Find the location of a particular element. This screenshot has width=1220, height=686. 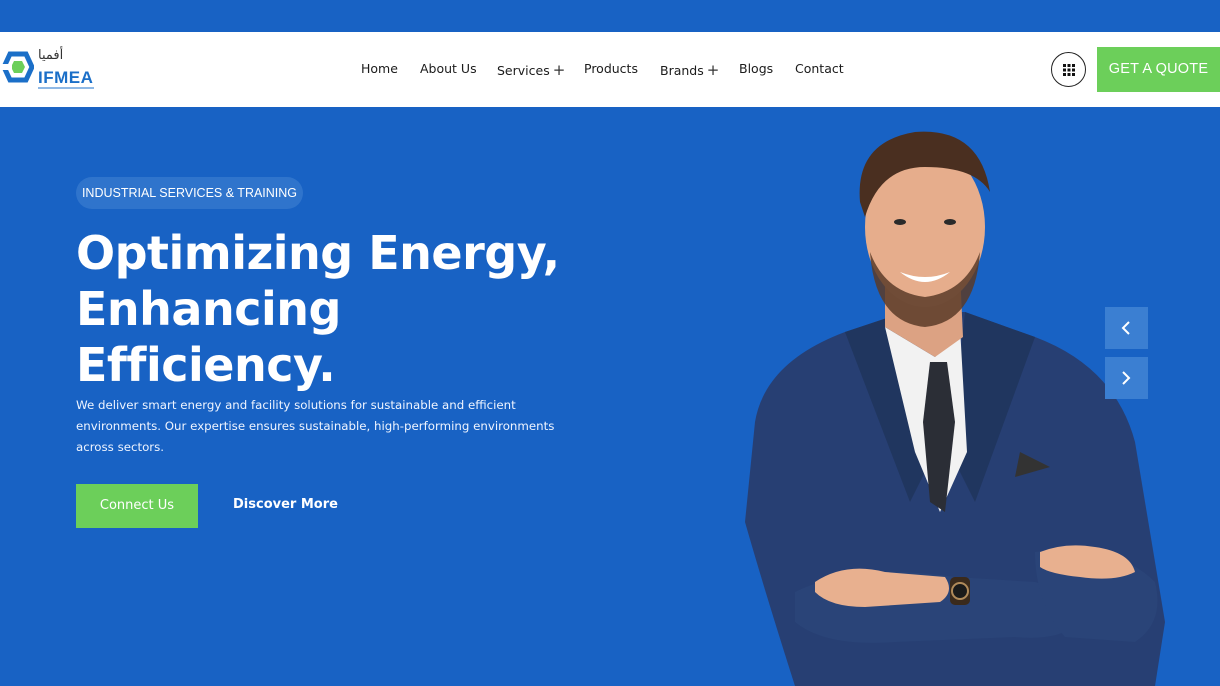

nav-item-label: Contact is located at coordinates (819, 68).